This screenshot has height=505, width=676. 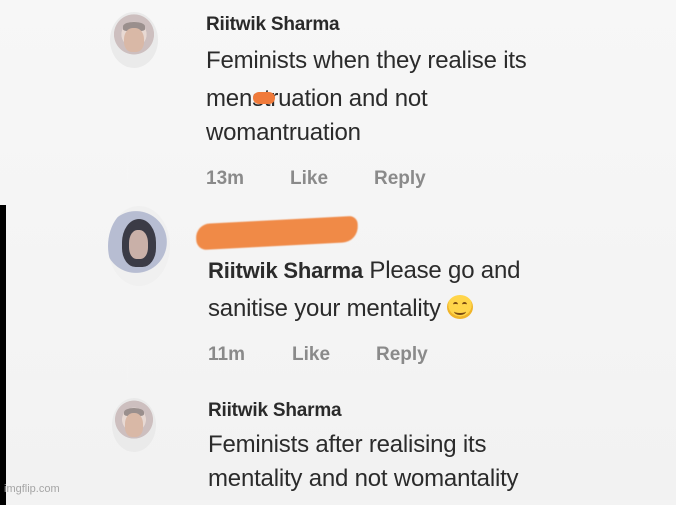 I want to click on mention-link: Riitwik Sharma, so click(x=285, y=270).